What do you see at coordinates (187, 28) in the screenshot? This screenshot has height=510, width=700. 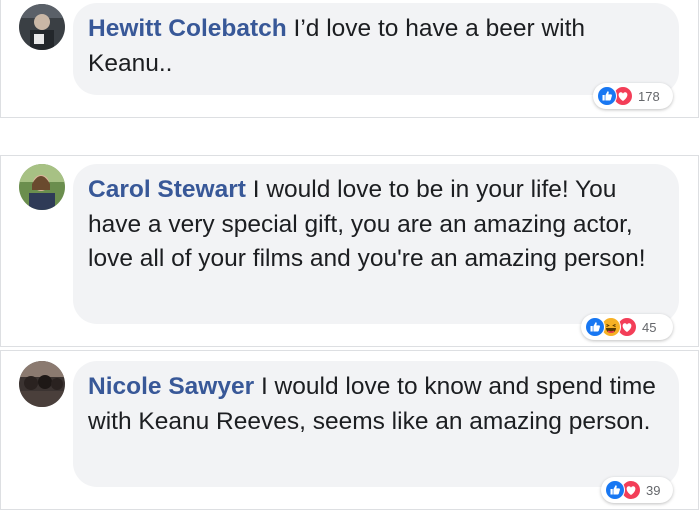 I see `comment-author-link: Hewitt Colebatch` at bounding box center [187, 28].